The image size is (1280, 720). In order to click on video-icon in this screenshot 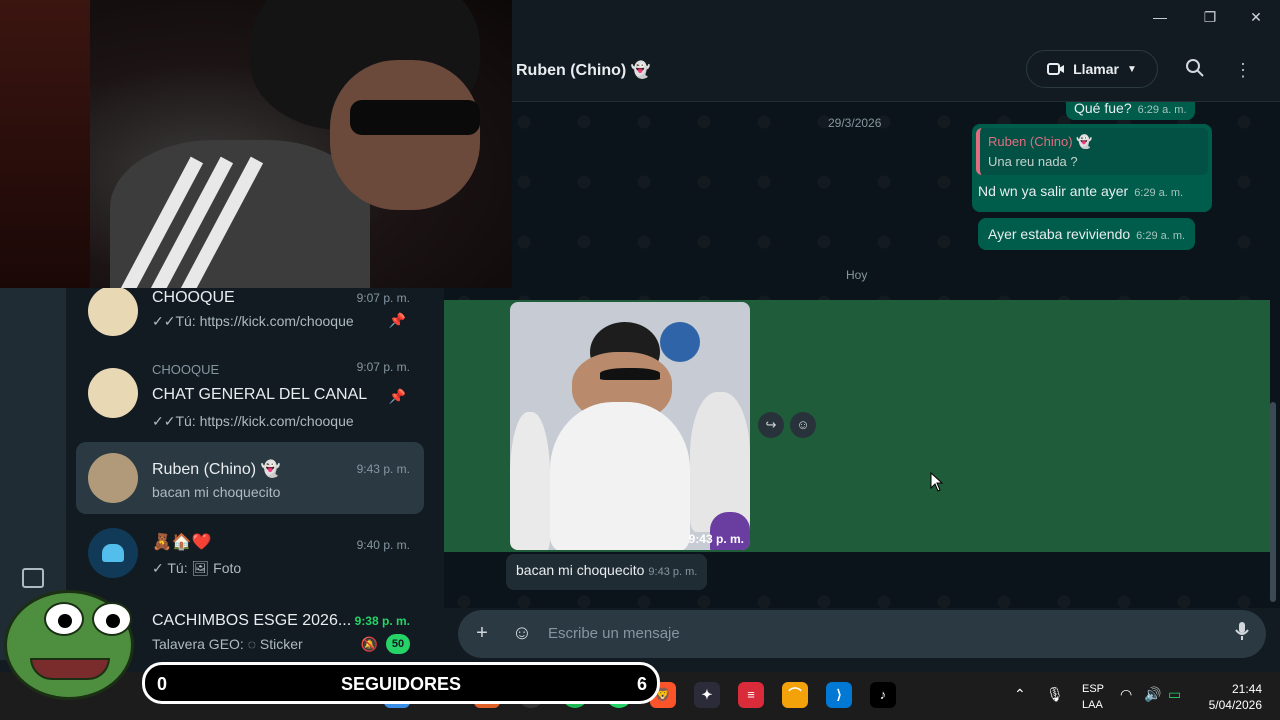, I will do `click(1056, 69)`.